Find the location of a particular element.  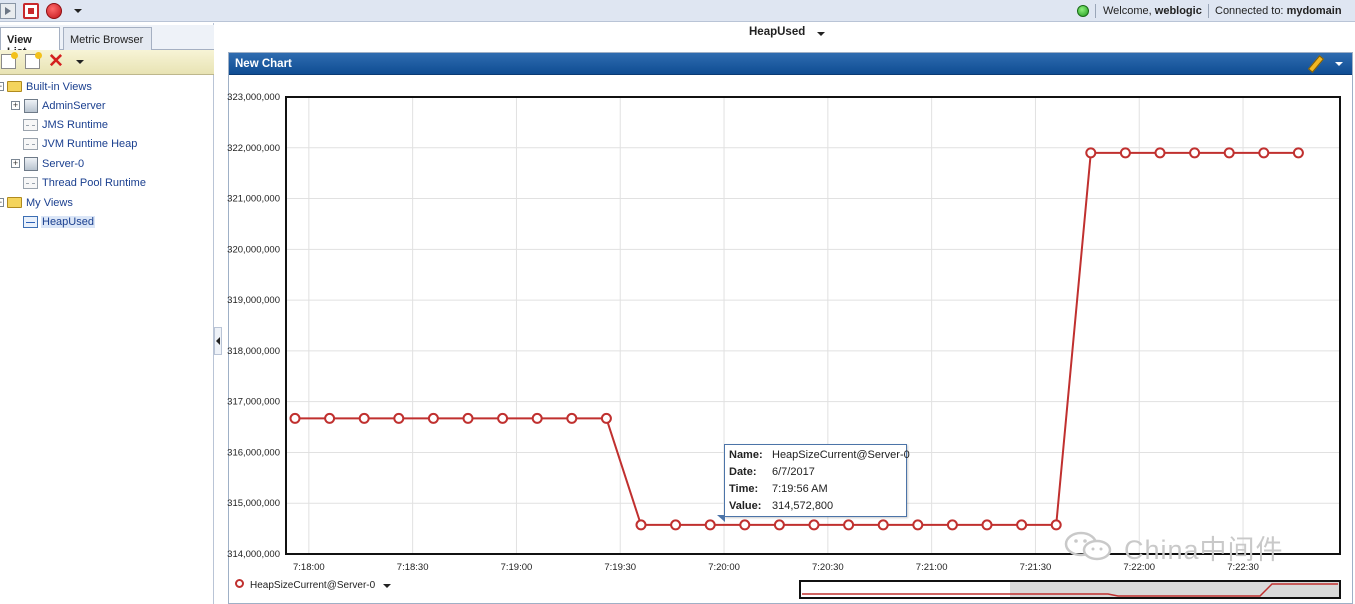

y-tick-label: 320,000,000 is located at coordinates (253, 249).